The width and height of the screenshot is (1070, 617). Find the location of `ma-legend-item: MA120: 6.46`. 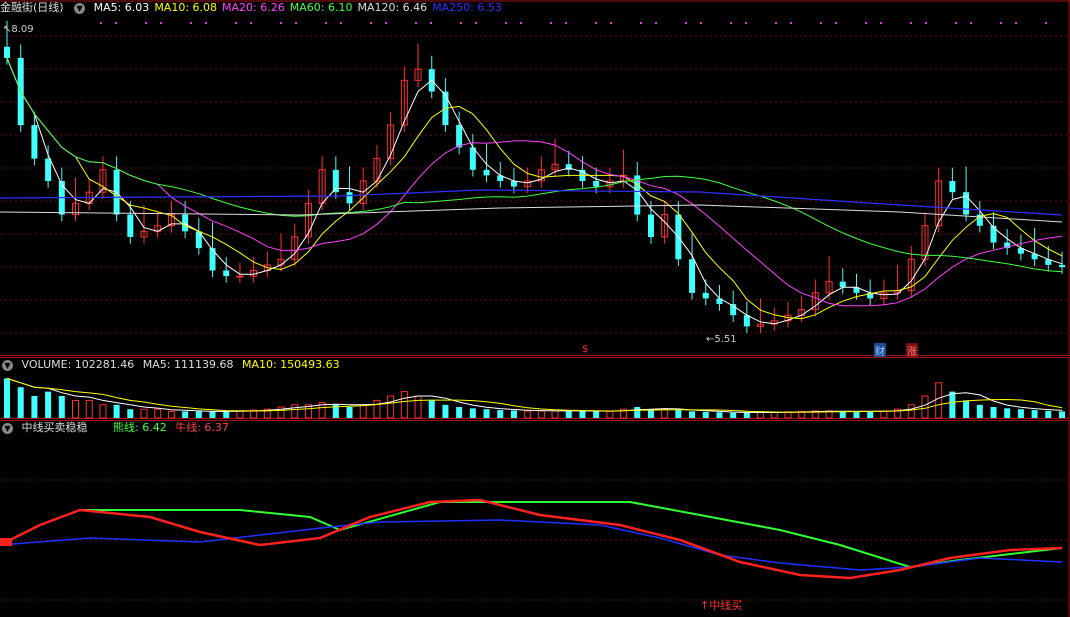

ma-legend-item: MA120: 6.46 is located at coordinates (392, 7).